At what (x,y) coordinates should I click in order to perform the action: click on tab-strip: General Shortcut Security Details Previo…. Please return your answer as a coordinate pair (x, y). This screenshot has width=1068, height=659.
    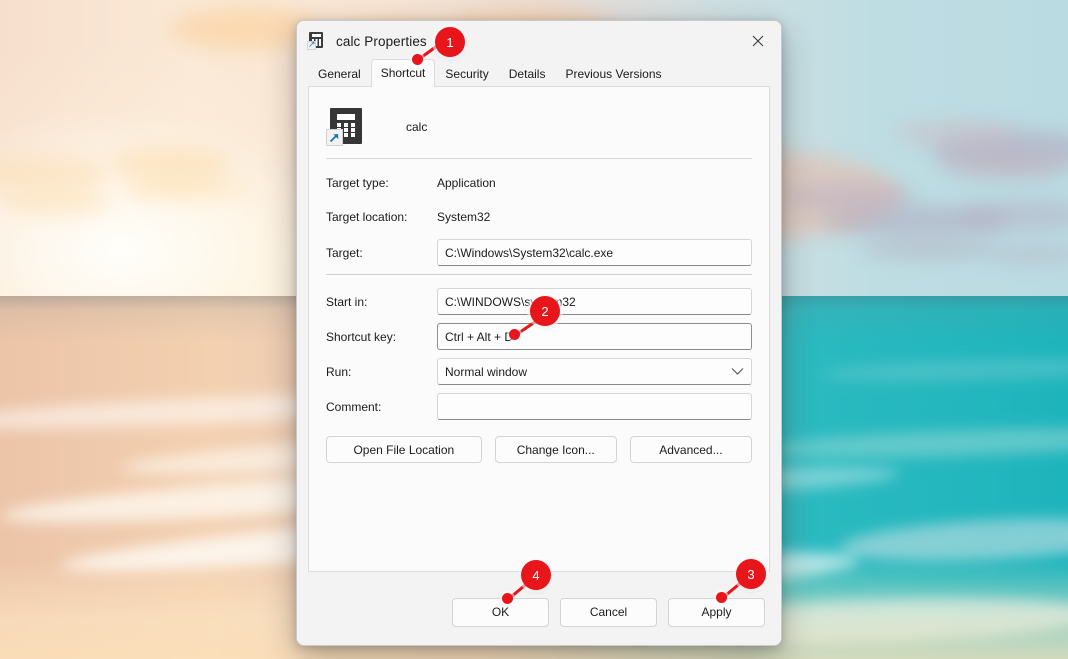
    Looking at the image, I should click on (539, 73).